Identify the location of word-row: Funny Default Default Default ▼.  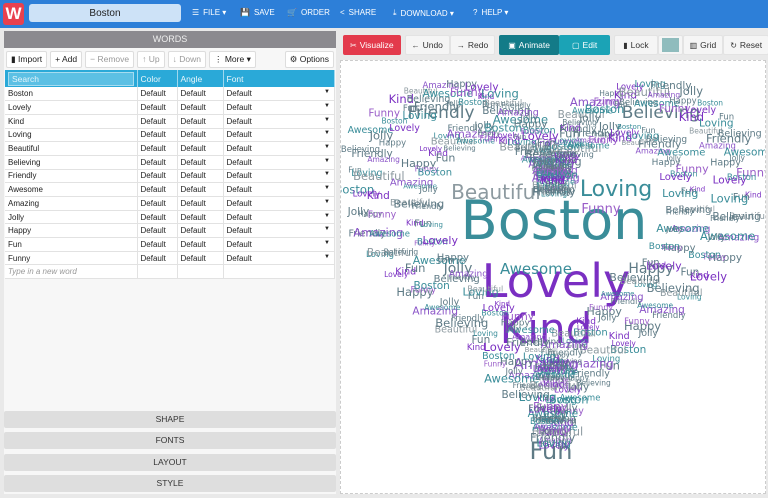
(170, 258).